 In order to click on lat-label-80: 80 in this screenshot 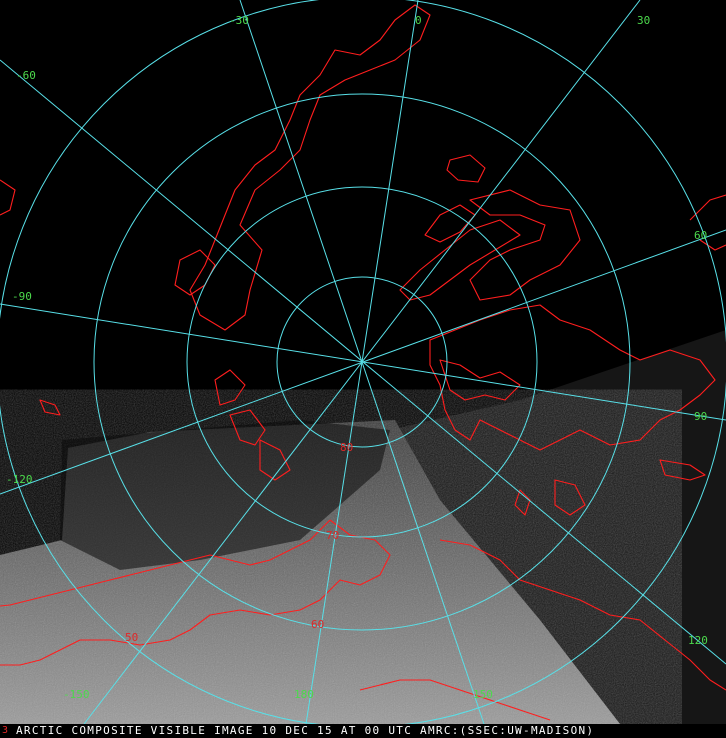, I will do `click(346, 447)`.